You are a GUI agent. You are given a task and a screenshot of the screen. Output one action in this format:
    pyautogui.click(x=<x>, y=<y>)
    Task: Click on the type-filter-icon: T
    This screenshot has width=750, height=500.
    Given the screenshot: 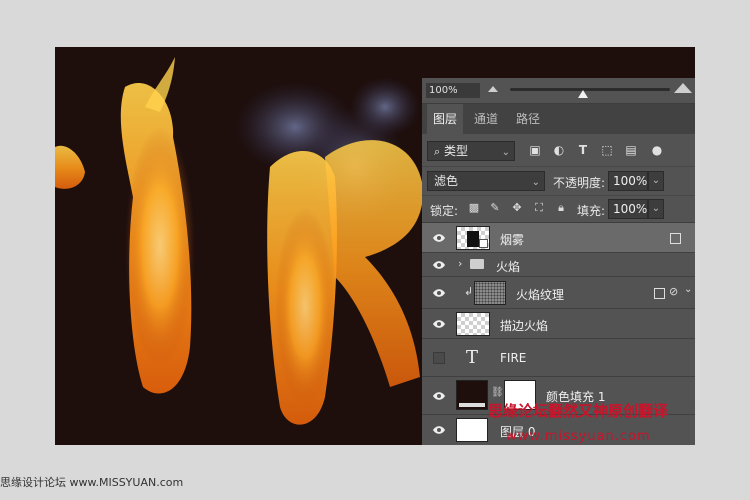 What is the action you would take?
    pyautogui.click(x=583, y=150)
    